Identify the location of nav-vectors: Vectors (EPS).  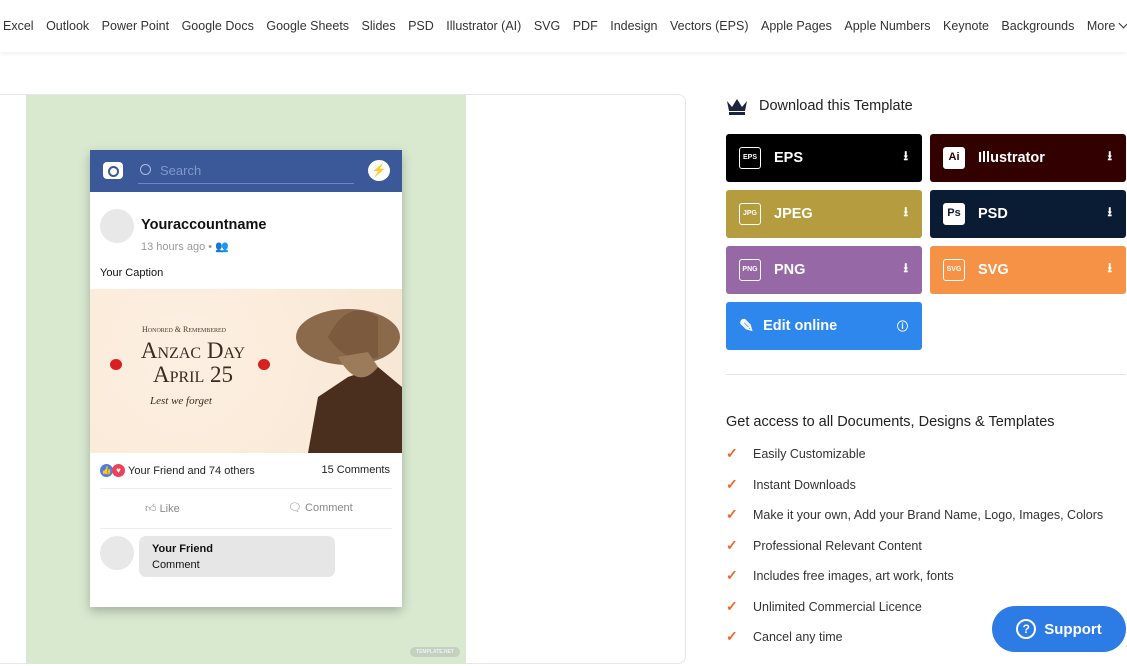
(709, 26).